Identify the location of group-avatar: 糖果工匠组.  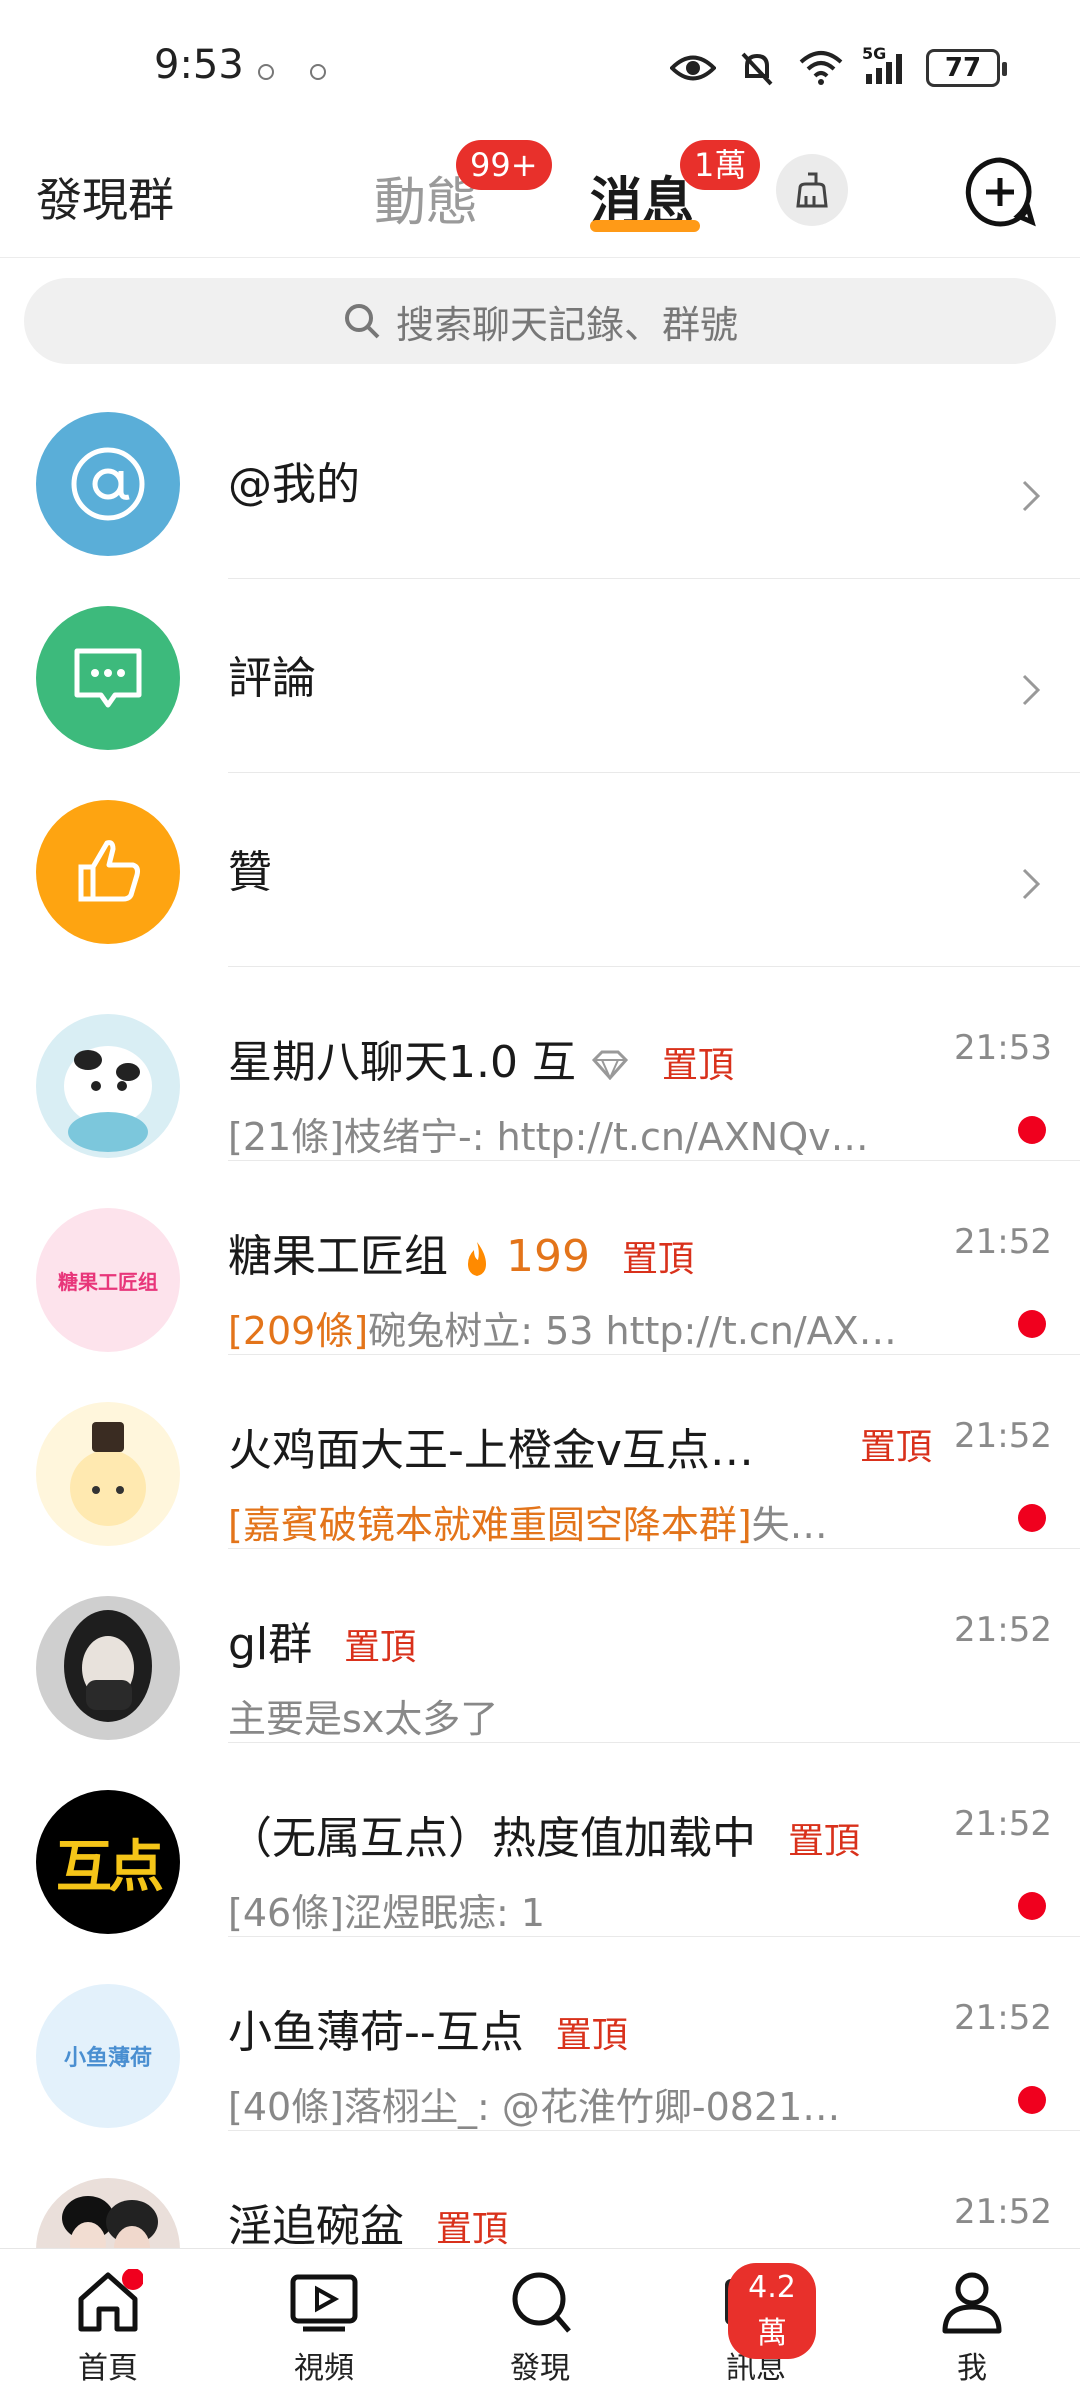
(108, 1280).